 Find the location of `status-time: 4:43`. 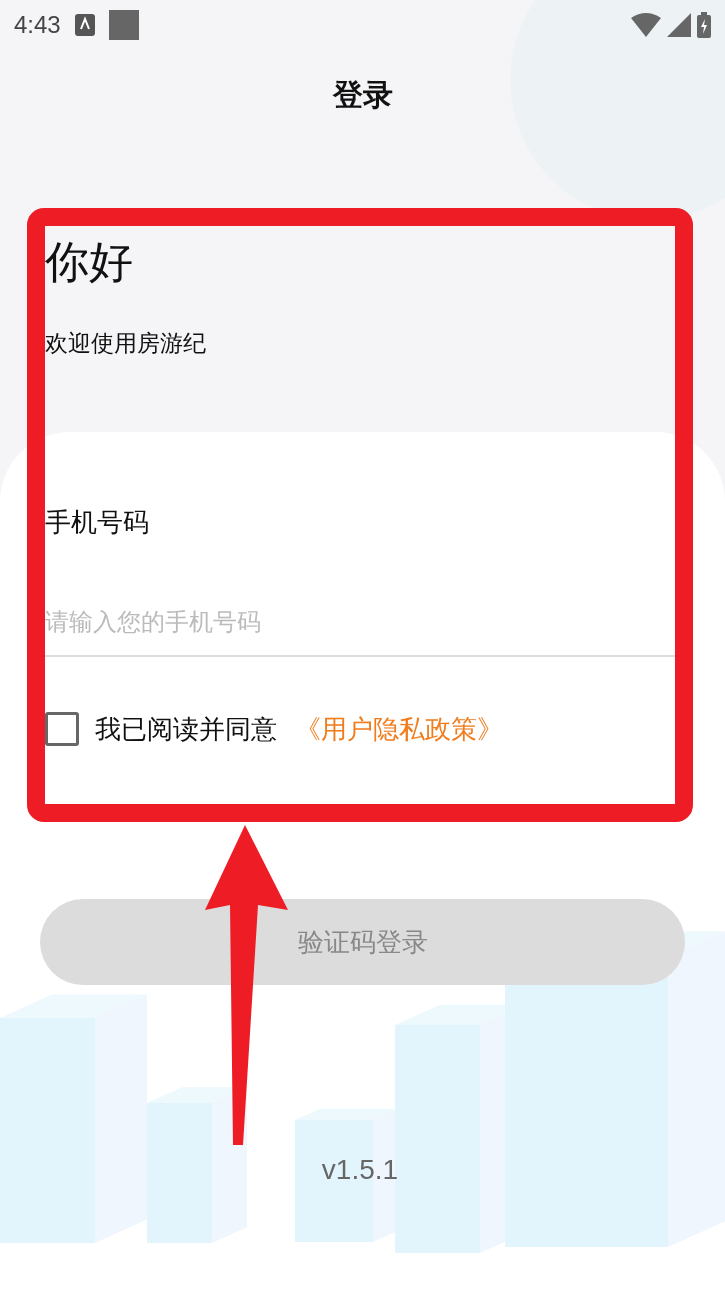

status-time: 4:43 is located at coordinates (37, 25).